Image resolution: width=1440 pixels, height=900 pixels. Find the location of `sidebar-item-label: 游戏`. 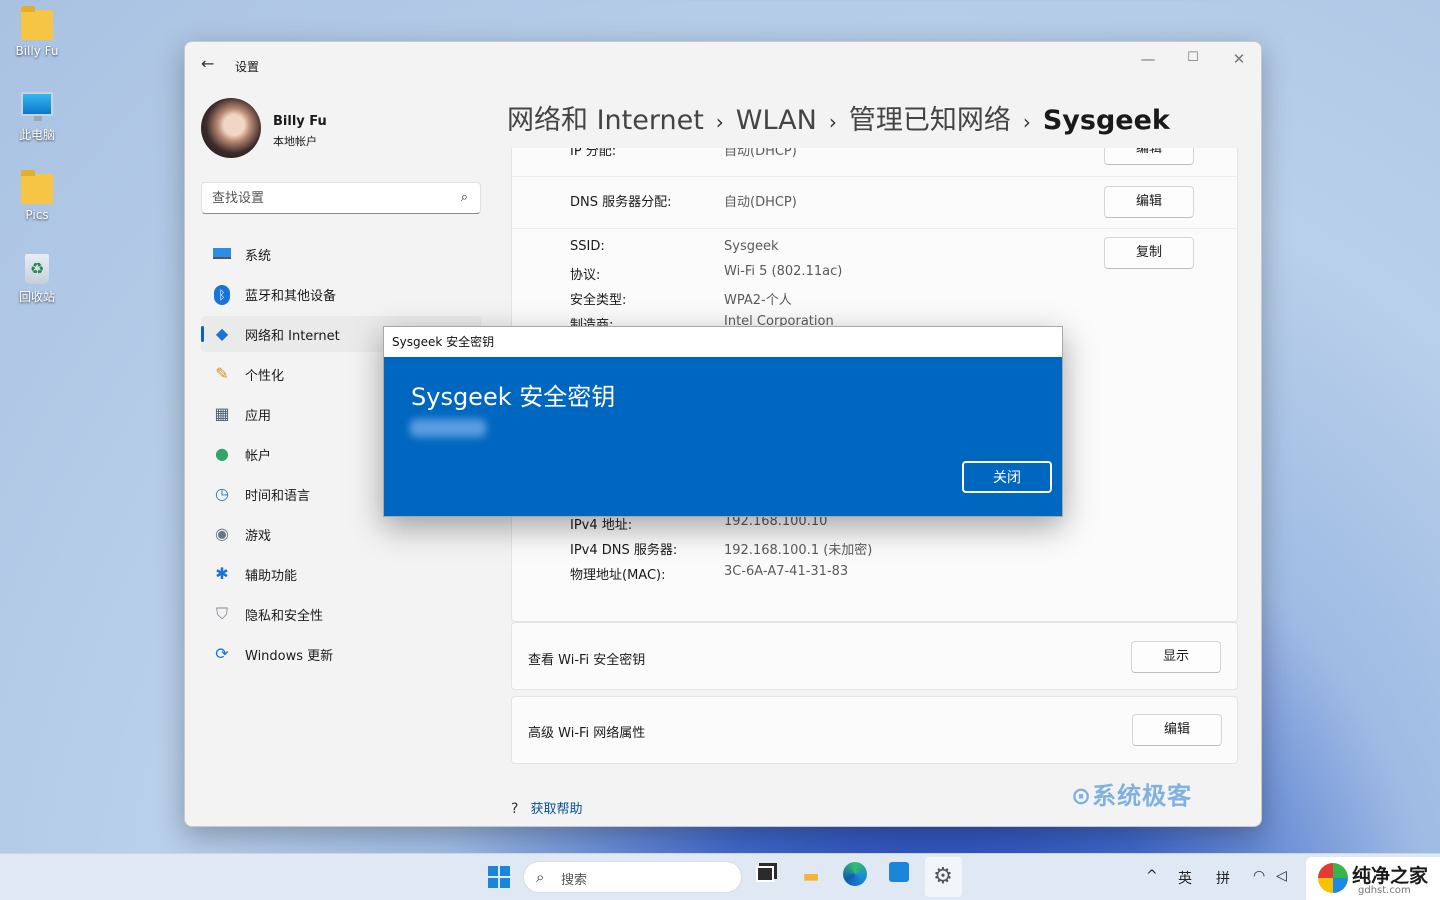

sidebar-item-label: 游戏 is located at coordinates (258, 536).